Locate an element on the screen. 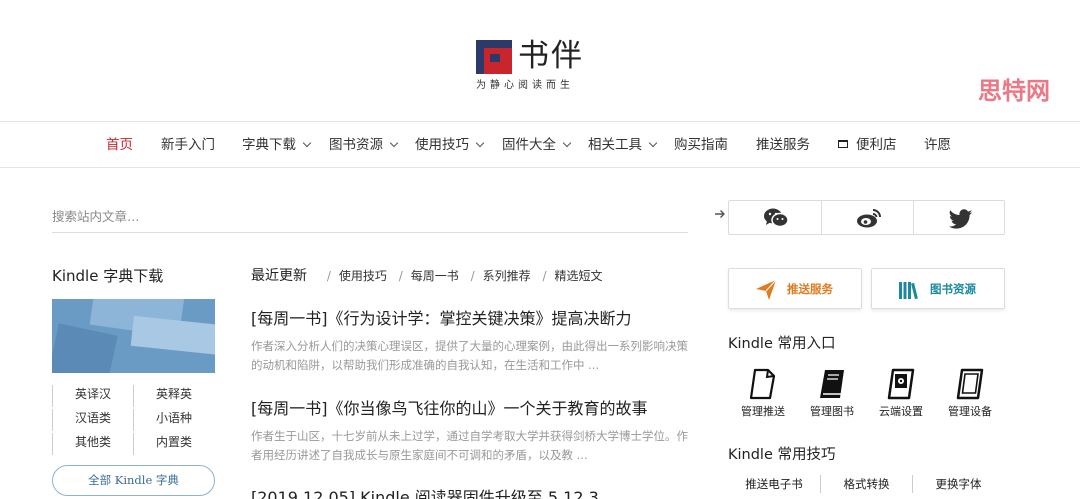 Image resolution: width=1080 pixels, height=499 pixels. nav-label: 购买指南 is located at coordinates (701, 145).